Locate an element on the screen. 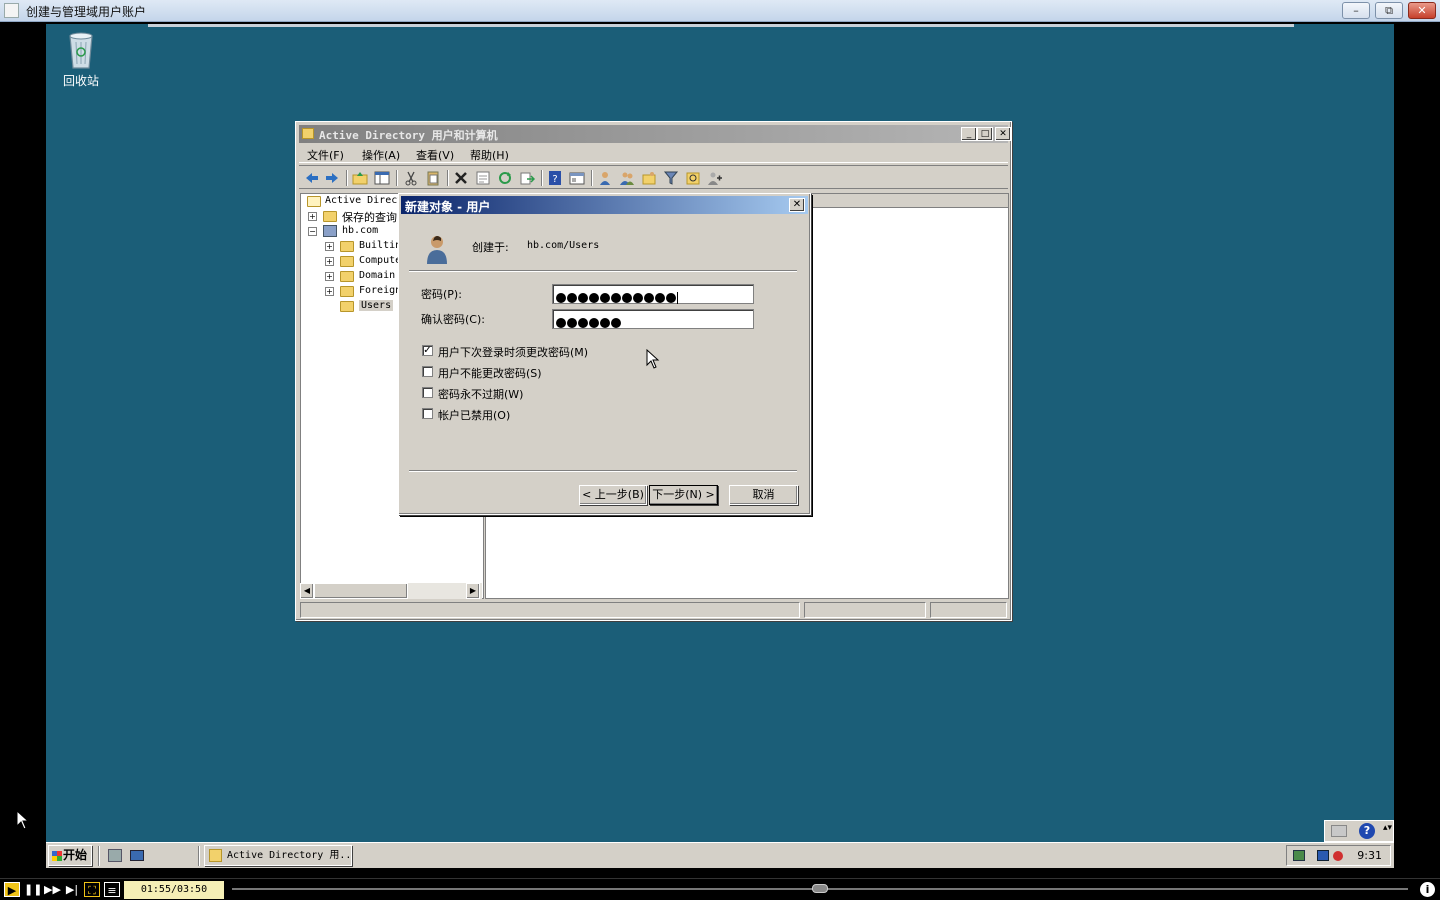  find-icon is located at coordinates (693, 178).